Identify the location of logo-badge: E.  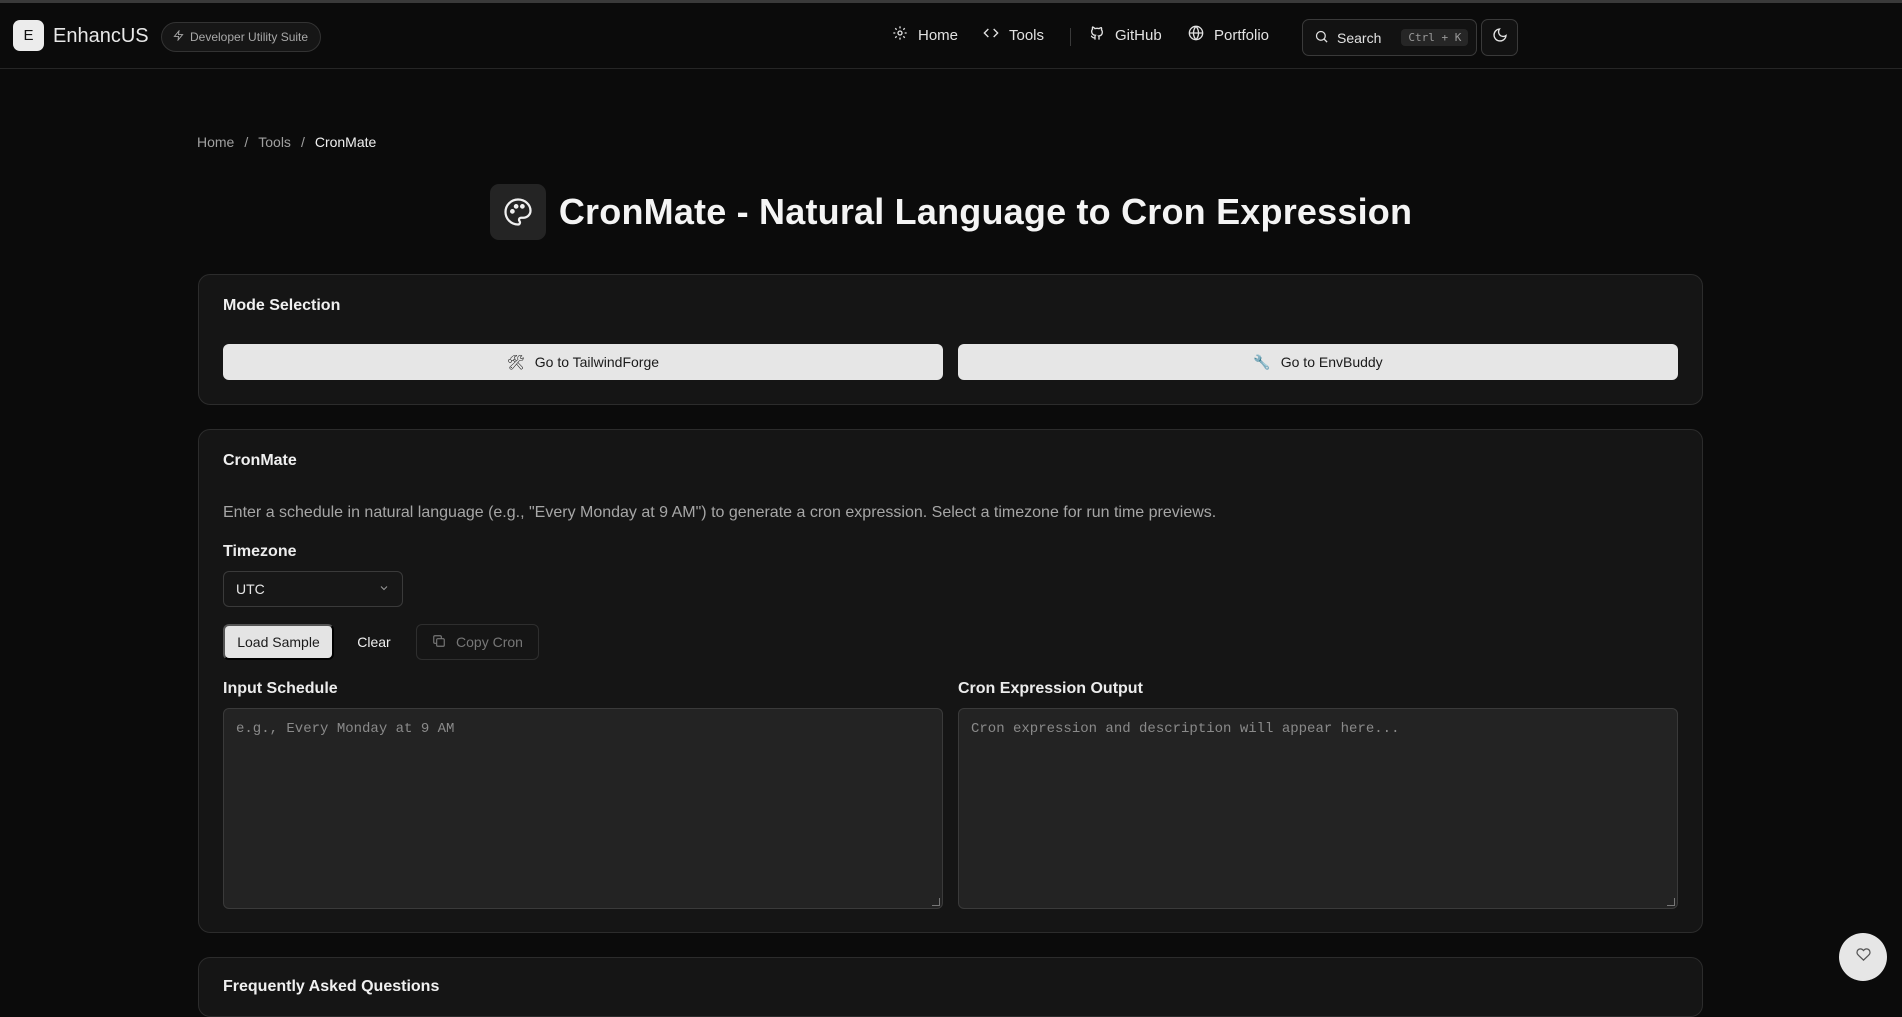
(28, 35).